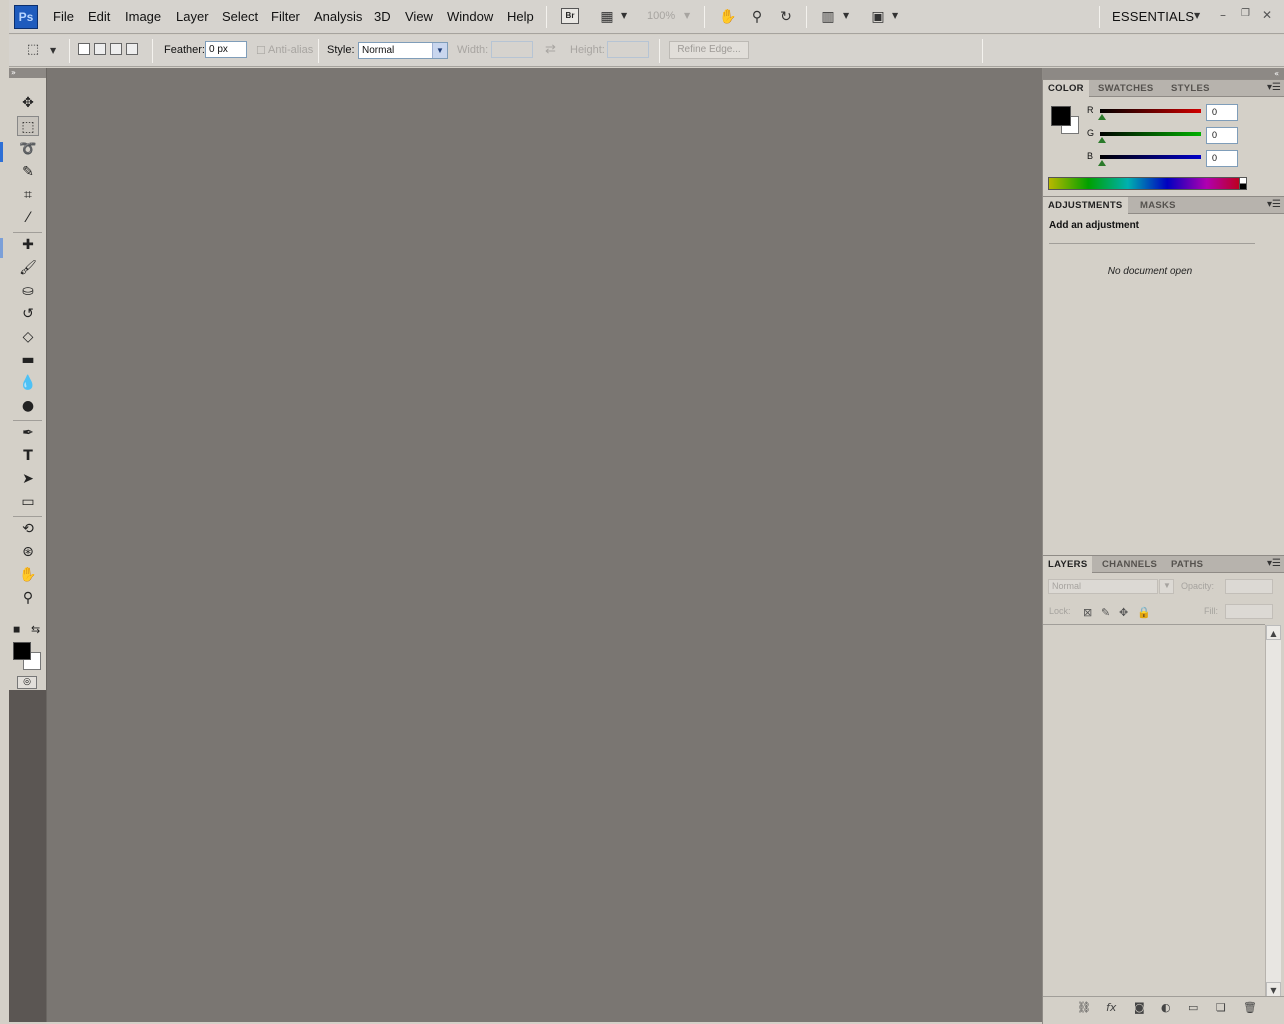 This screenshot has height=1024, width=1284. Describe the element at coordinates (28, 529) in the screenshot. I see `3d-rotate-icon: ⟲` at that location.